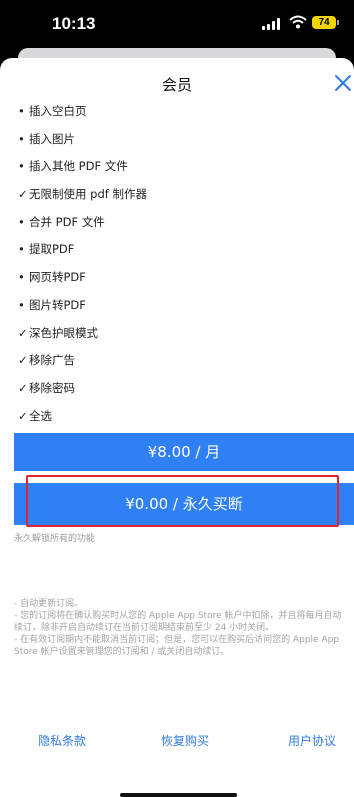 This screenshot has width=354, height=797. Describe the element at coordinates (49, 604) in the screenshot. I see `terms-line: - 自动更新订阅。` at that location.